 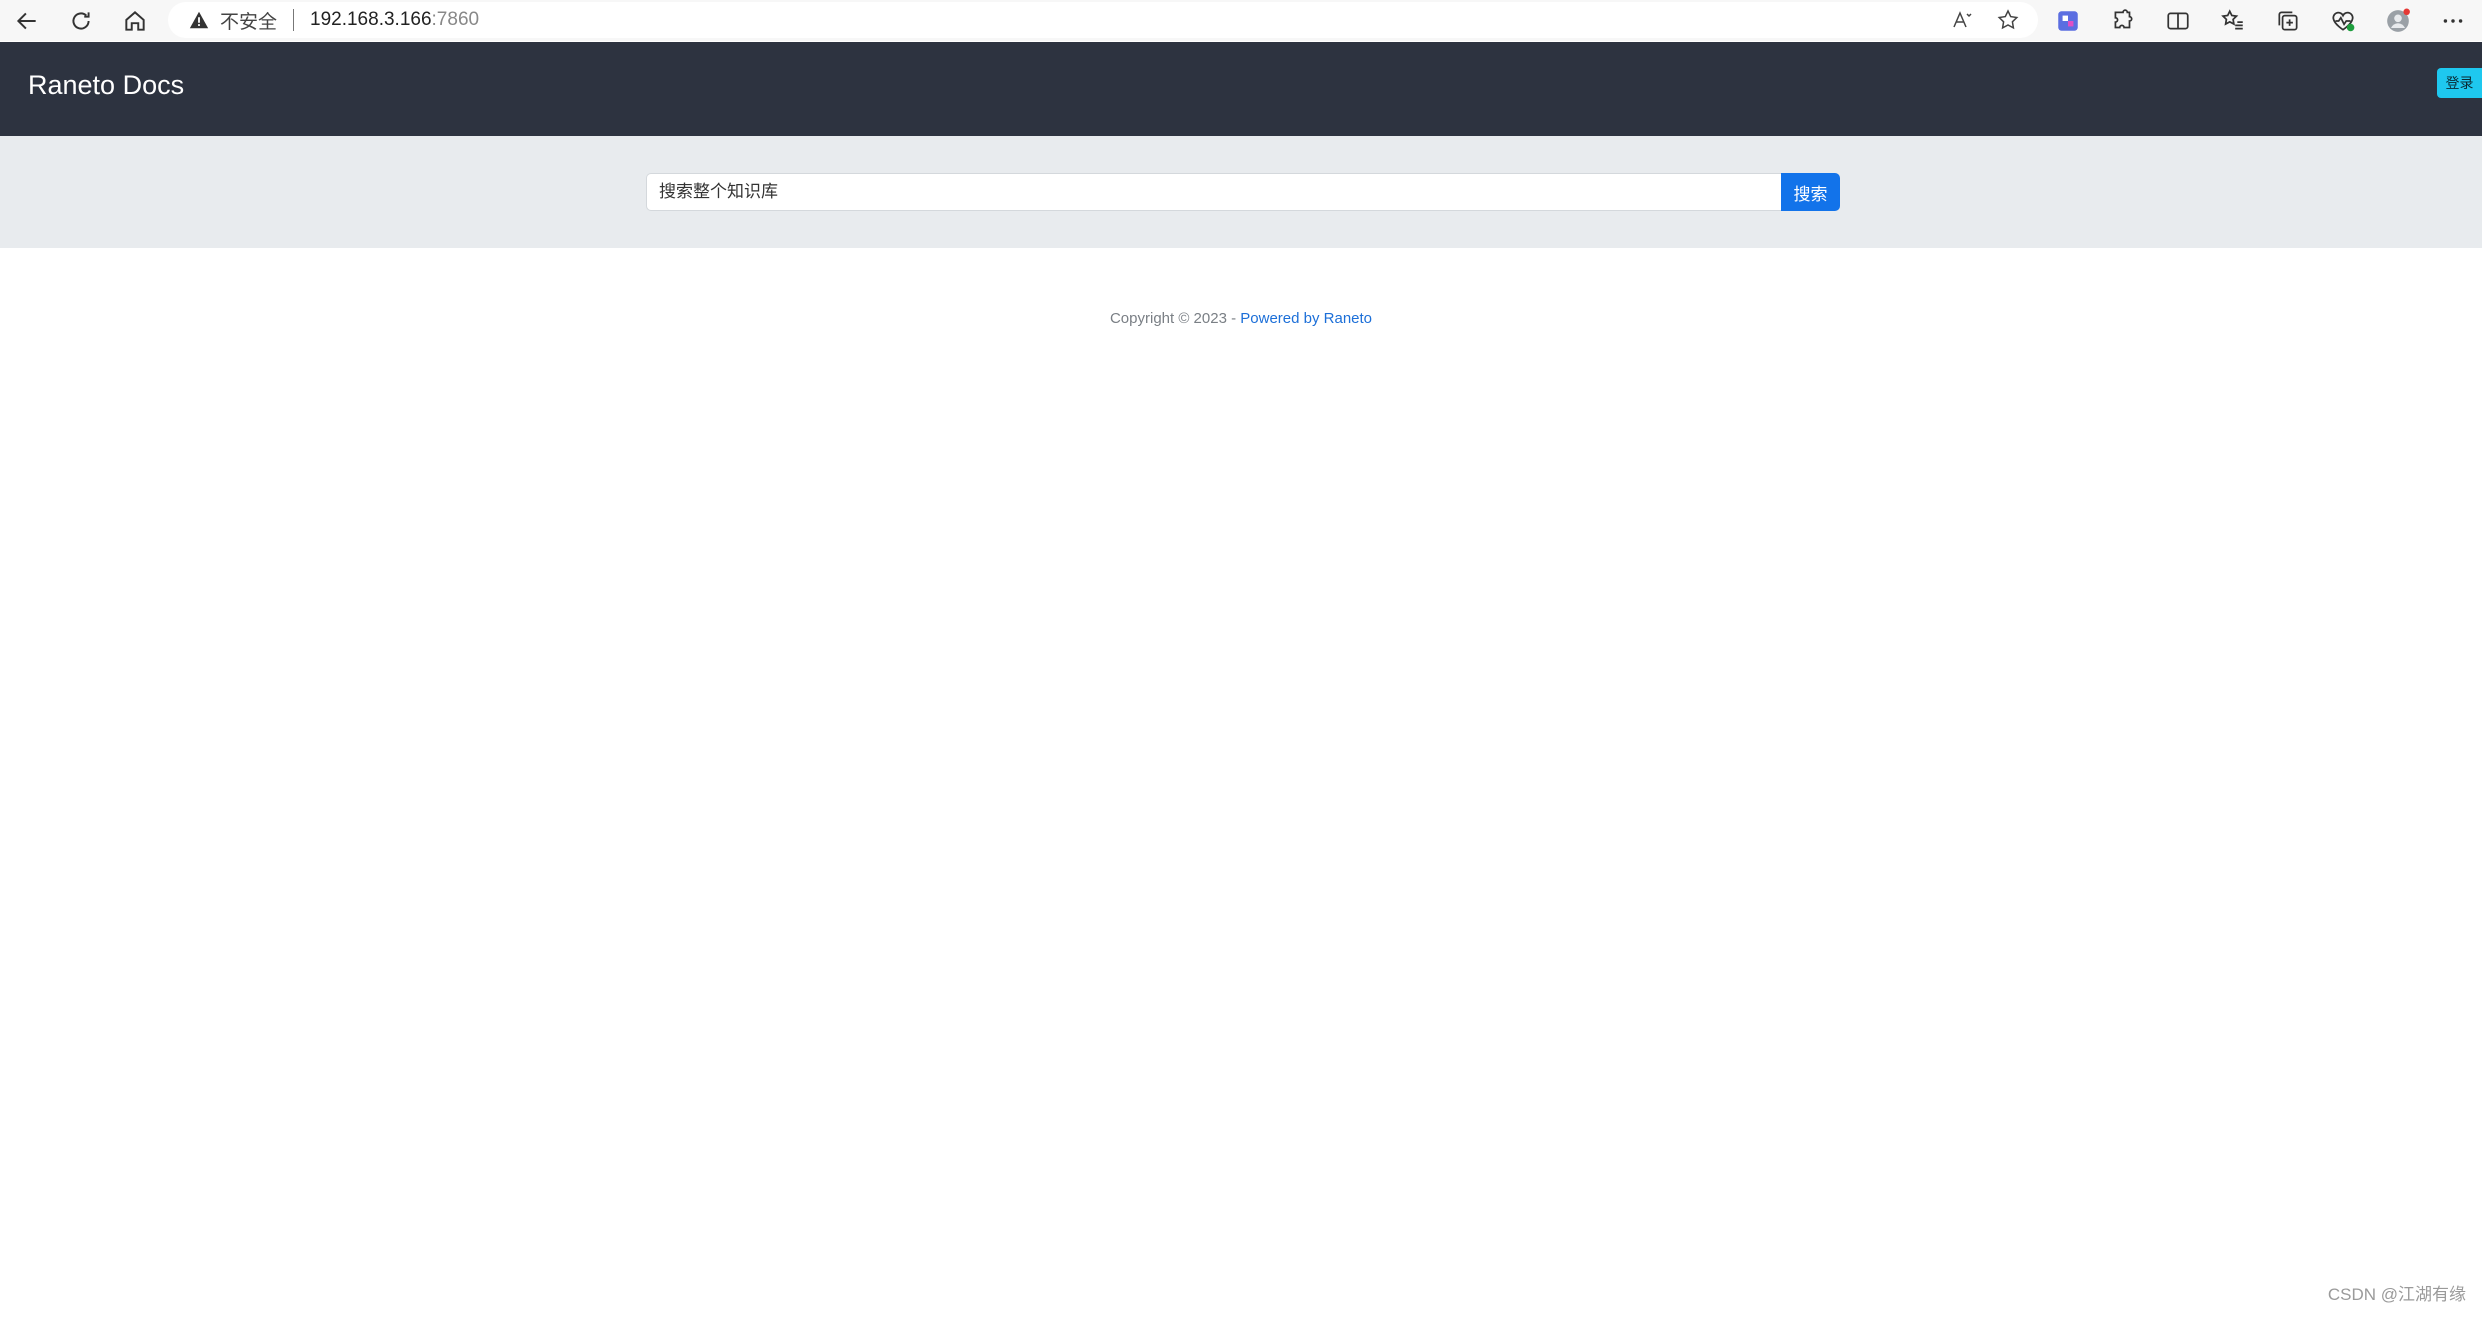 I want to click on refresh-icon, so click(x=81, y=20).